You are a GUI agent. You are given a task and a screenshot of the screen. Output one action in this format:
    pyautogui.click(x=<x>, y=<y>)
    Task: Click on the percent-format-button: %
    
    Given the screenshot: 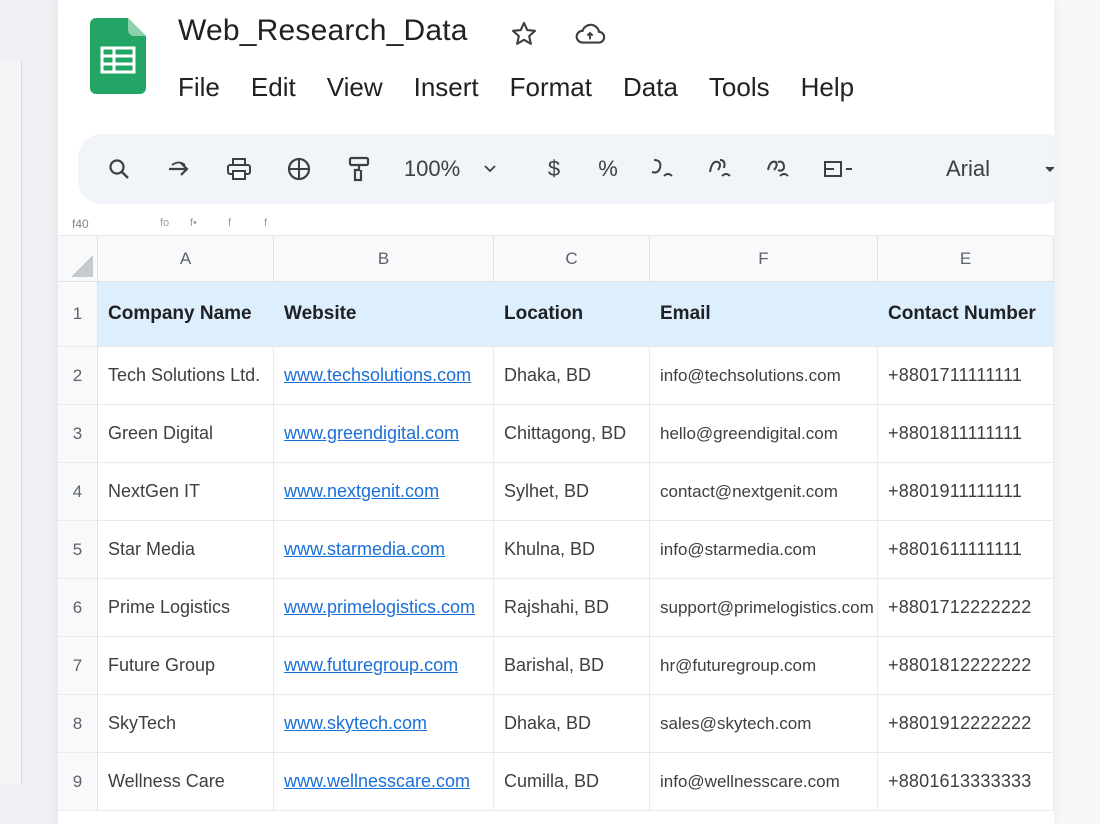 What is the action you would take?
    pyautogui.click(x=608, y=169)
    